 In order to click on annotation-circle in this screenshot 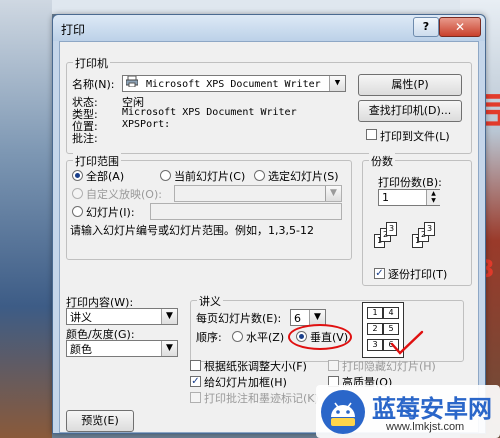, I will do `click(320, 337)`.